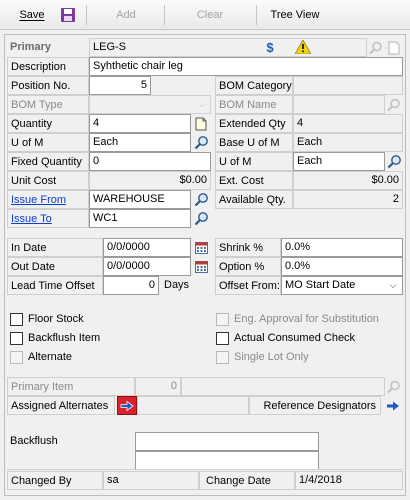  Describe the element at coordinates (222, 319) in the screenshot. I see `eng-approval-checkbox` at that location.